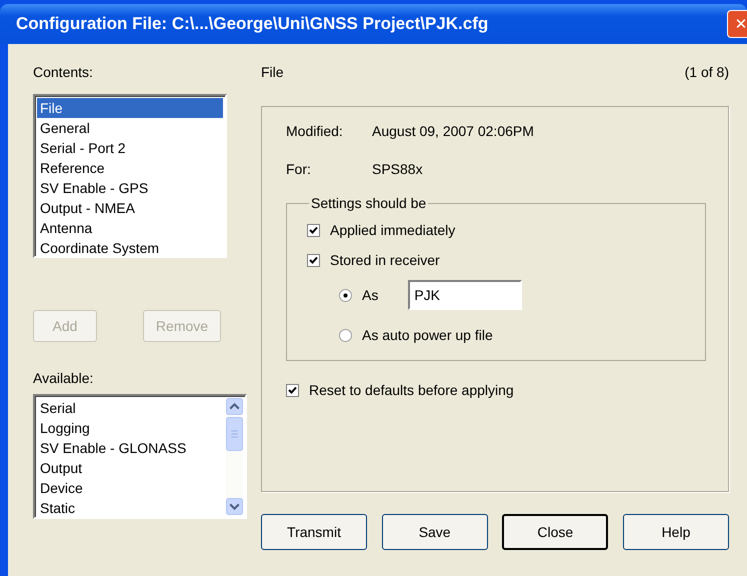 The width and height of the screenshot is (747, 576). I want to click on checkbox-label: Applied immediately, so click(393, 230).